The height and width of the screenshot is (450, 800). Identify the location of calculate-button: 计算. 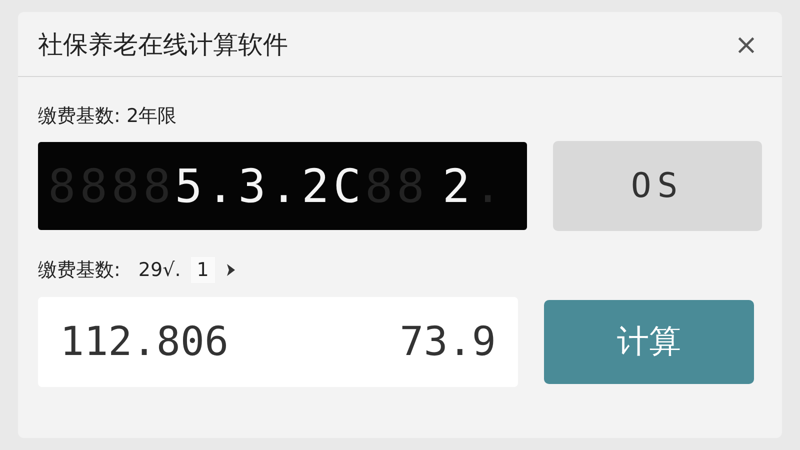
(649, 342).